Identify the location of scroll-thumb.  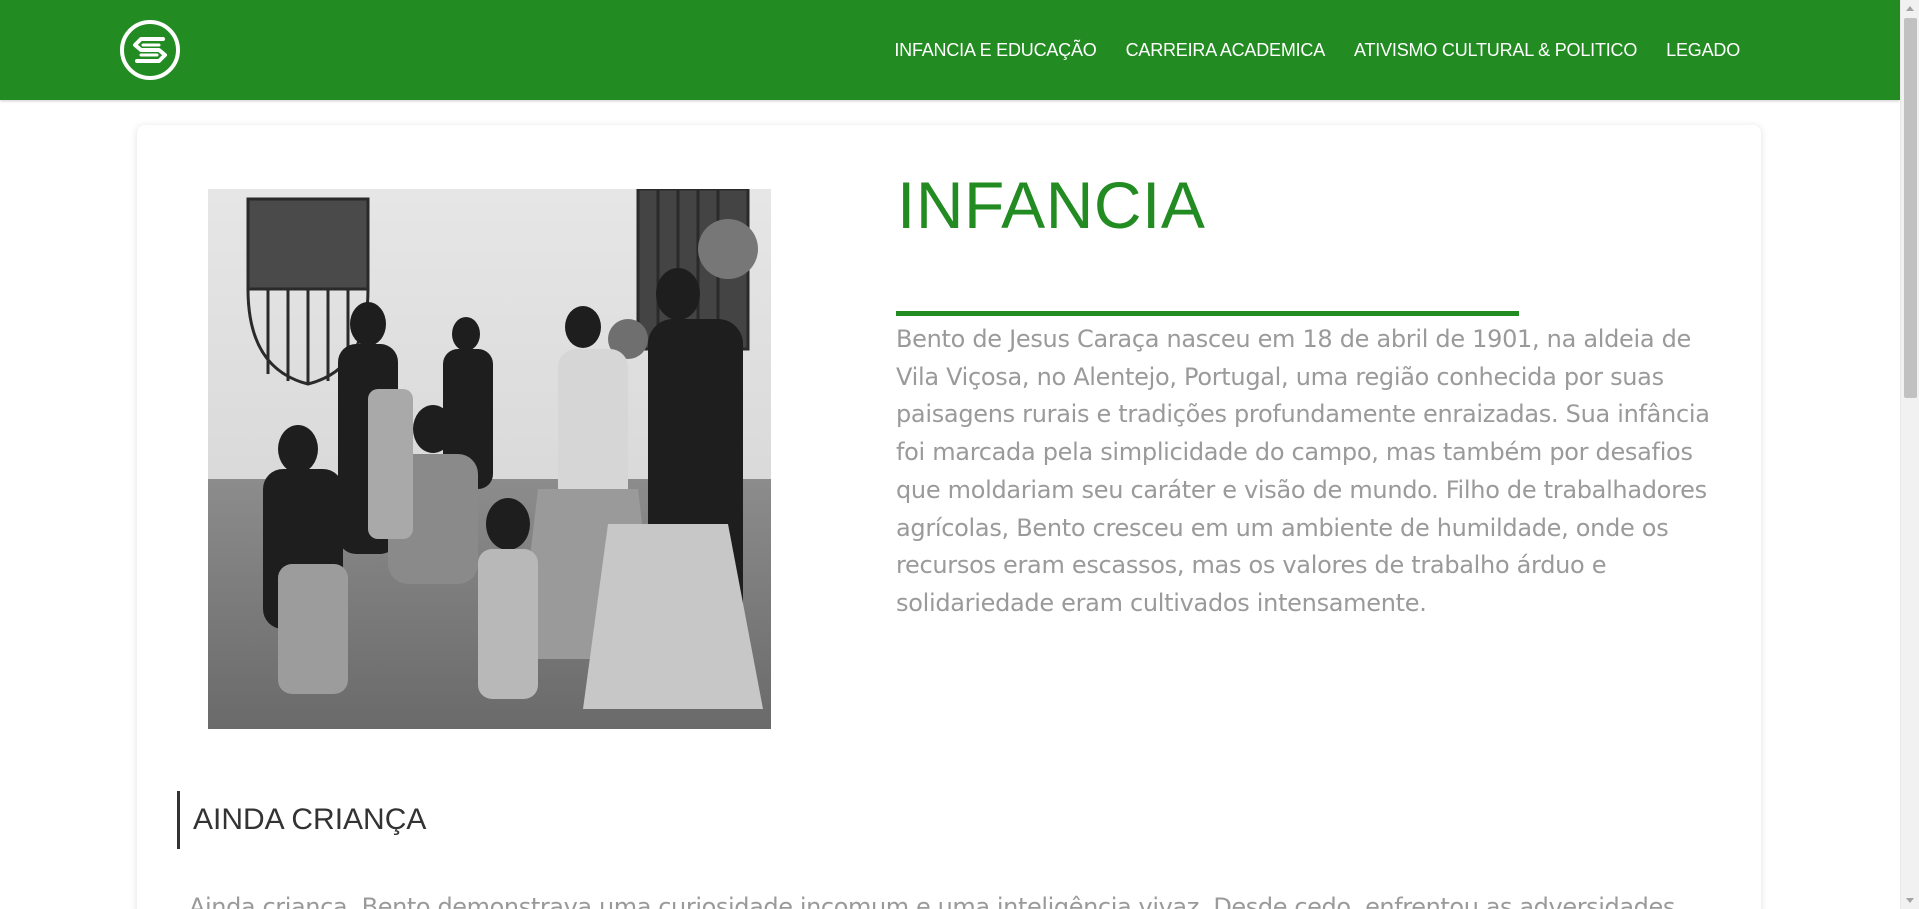
(1910, 208).